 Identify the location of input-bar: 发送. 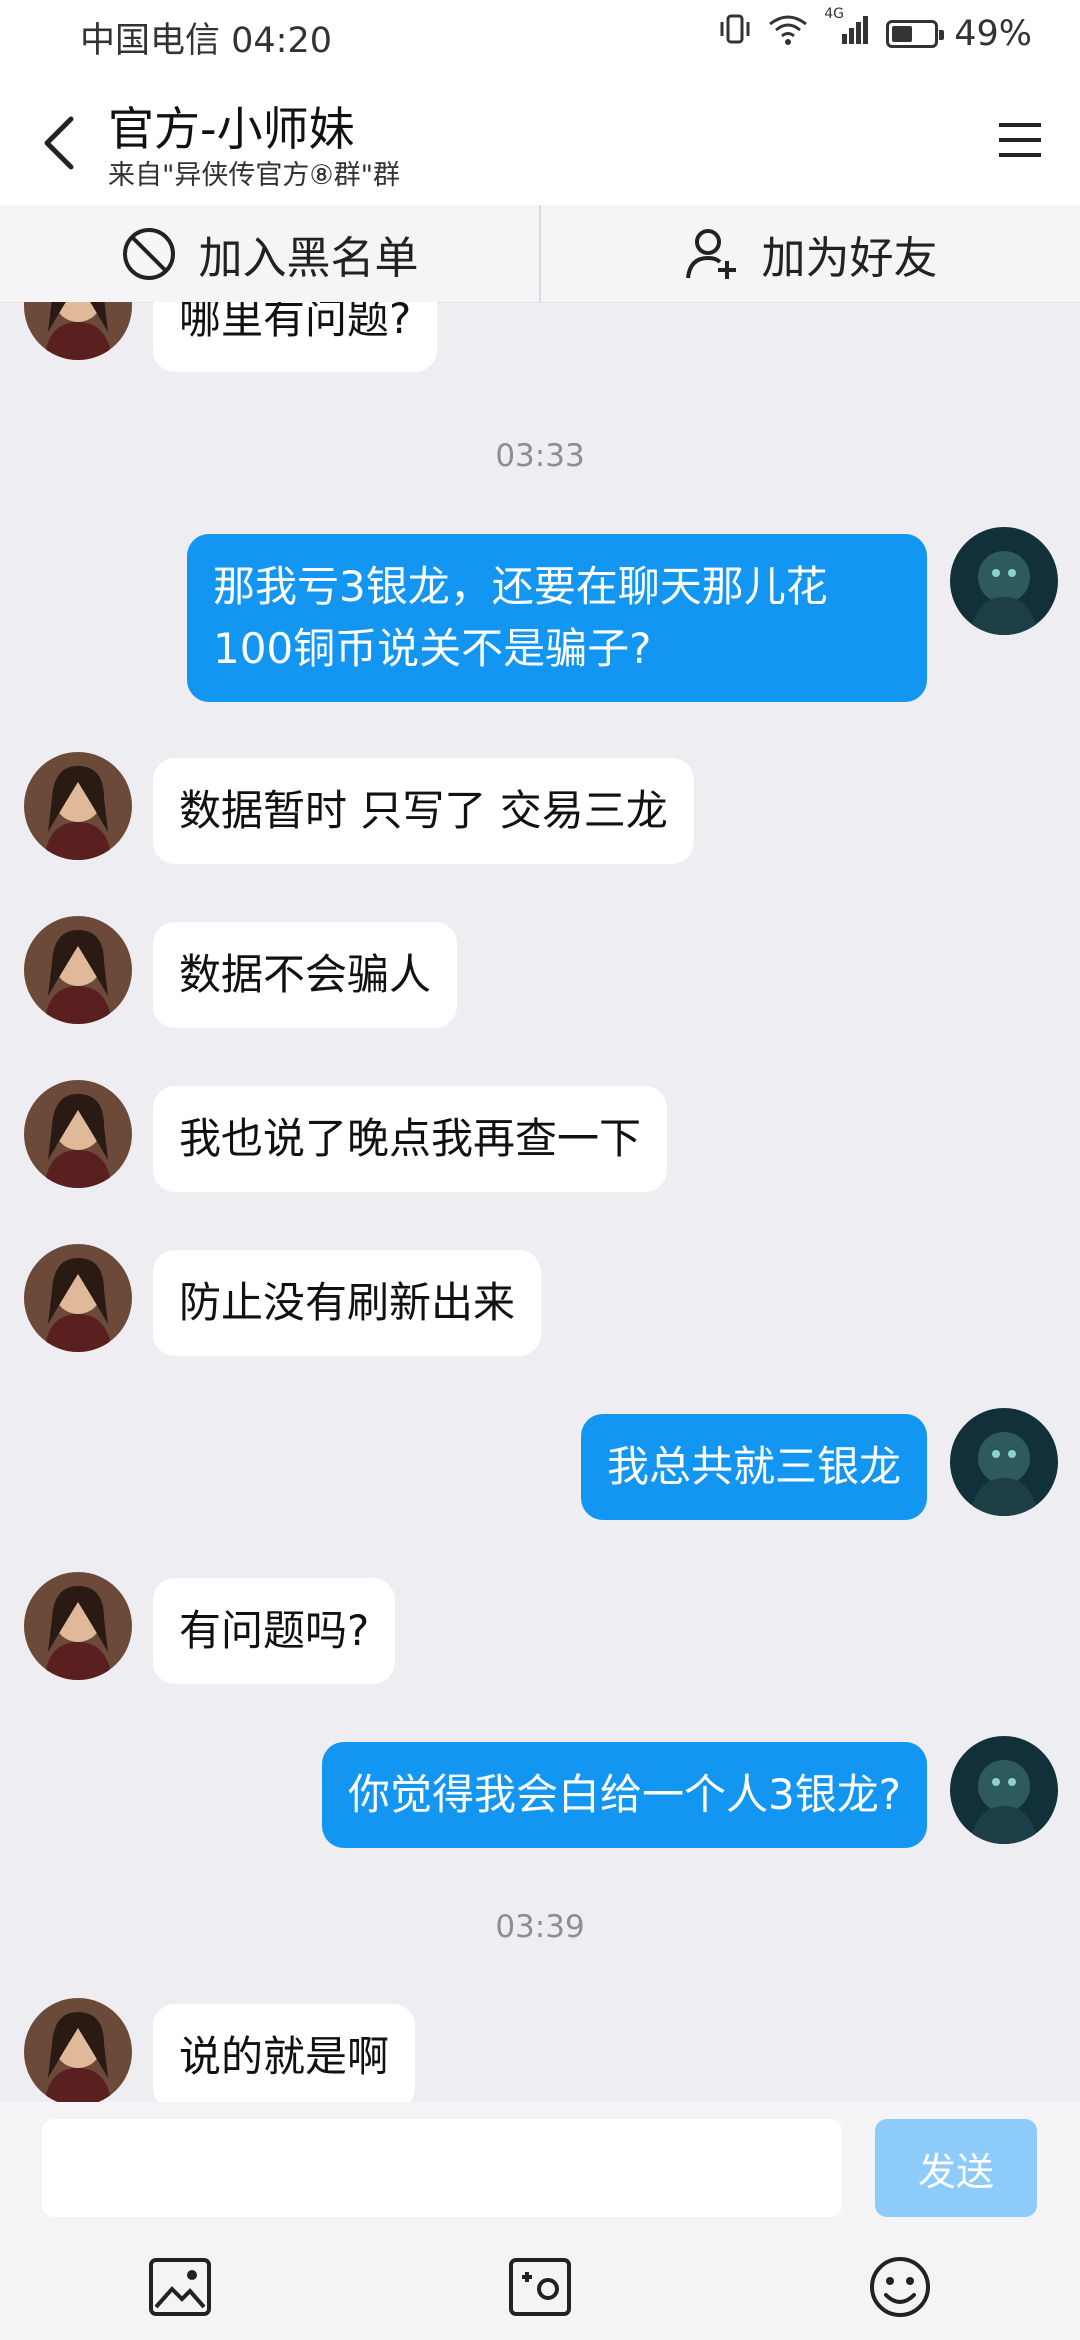
(540, 2221).